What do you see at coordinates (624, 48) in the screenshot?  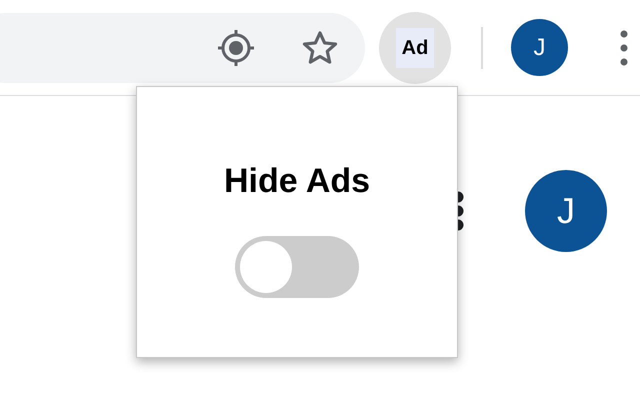 I see `menu-icon` at bounding box center [624, 48].